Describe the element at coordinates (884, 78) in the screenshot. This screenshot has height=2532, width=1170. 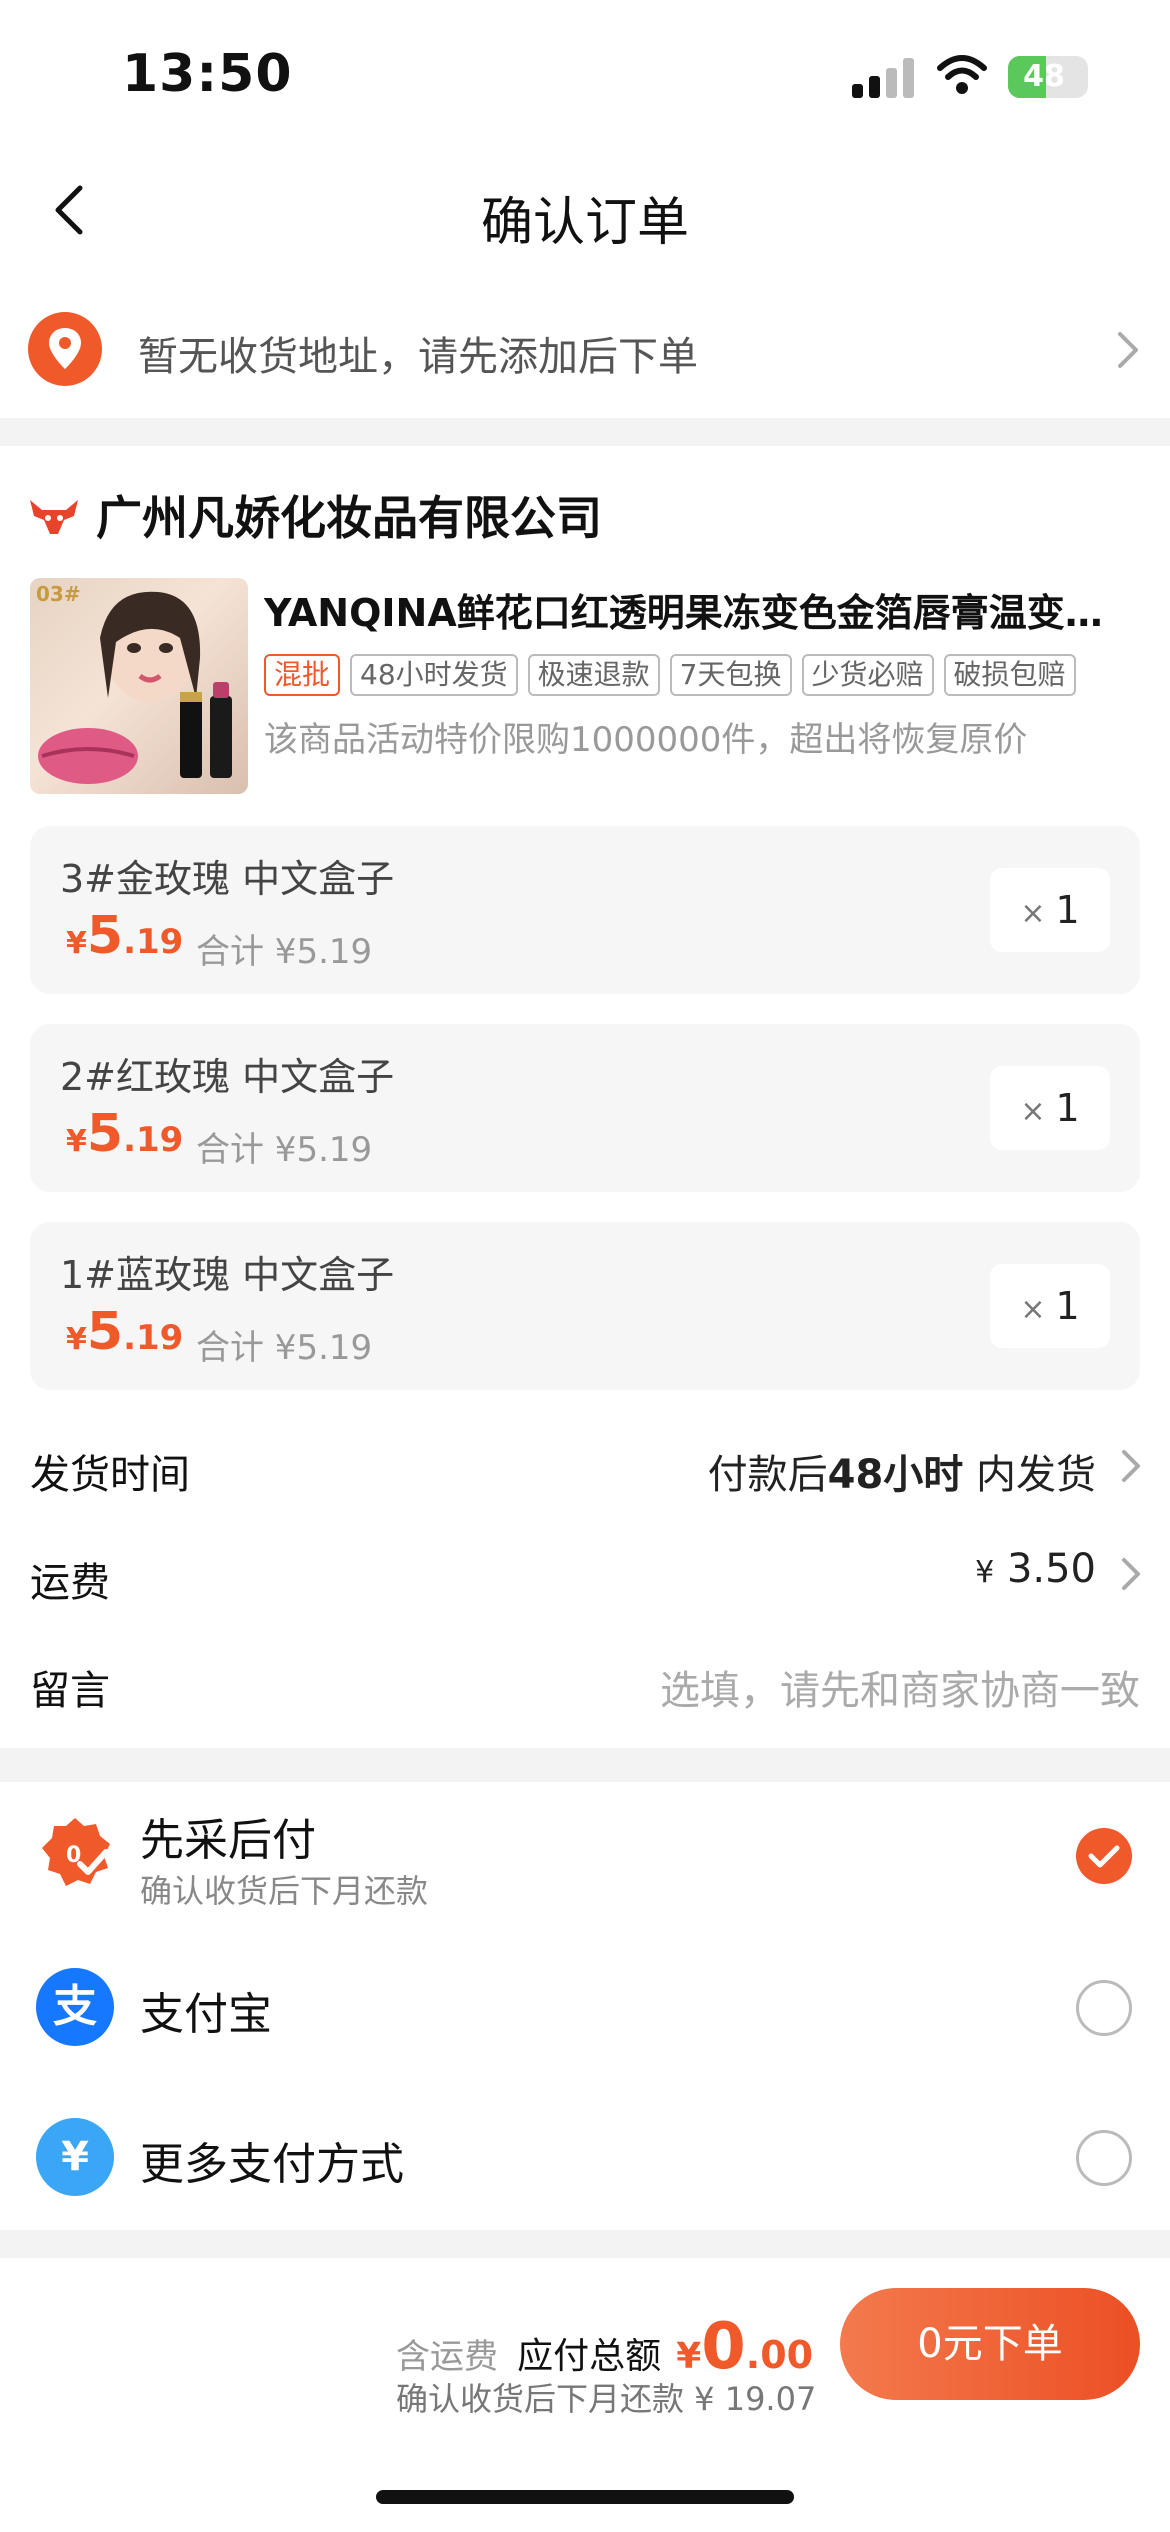
I see `cellular-signal-icon` at that location.